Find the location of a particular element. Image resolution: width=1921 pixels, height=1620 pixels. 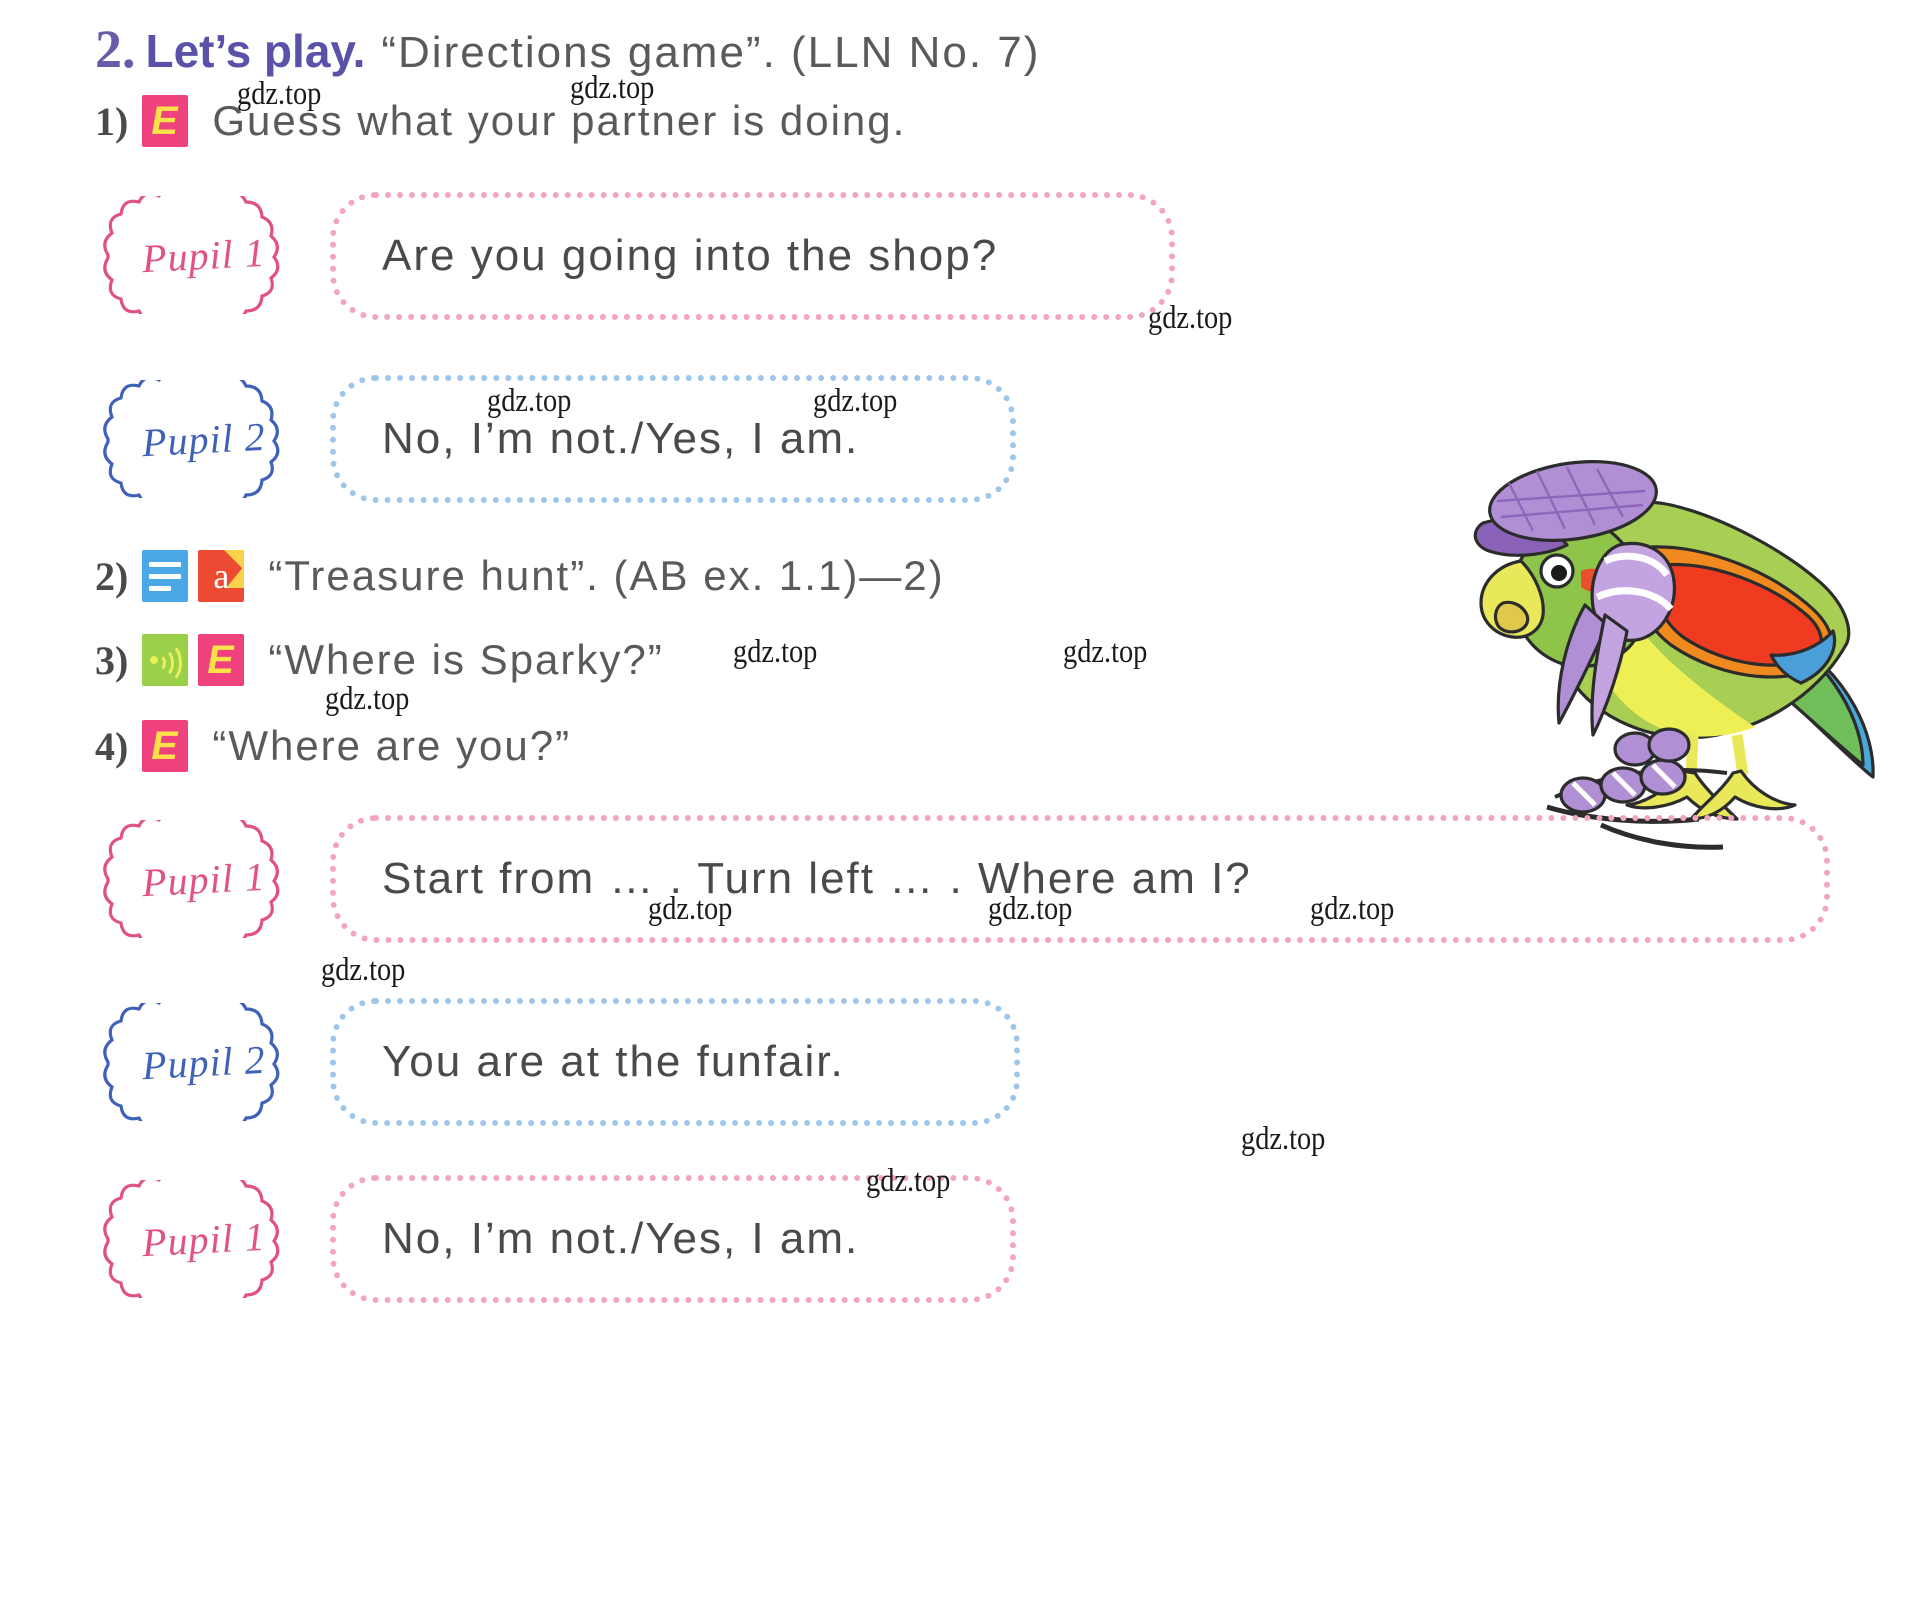

speech-text: Start from … . Turn left … . Where am I? is located at coordinates (817, 878).